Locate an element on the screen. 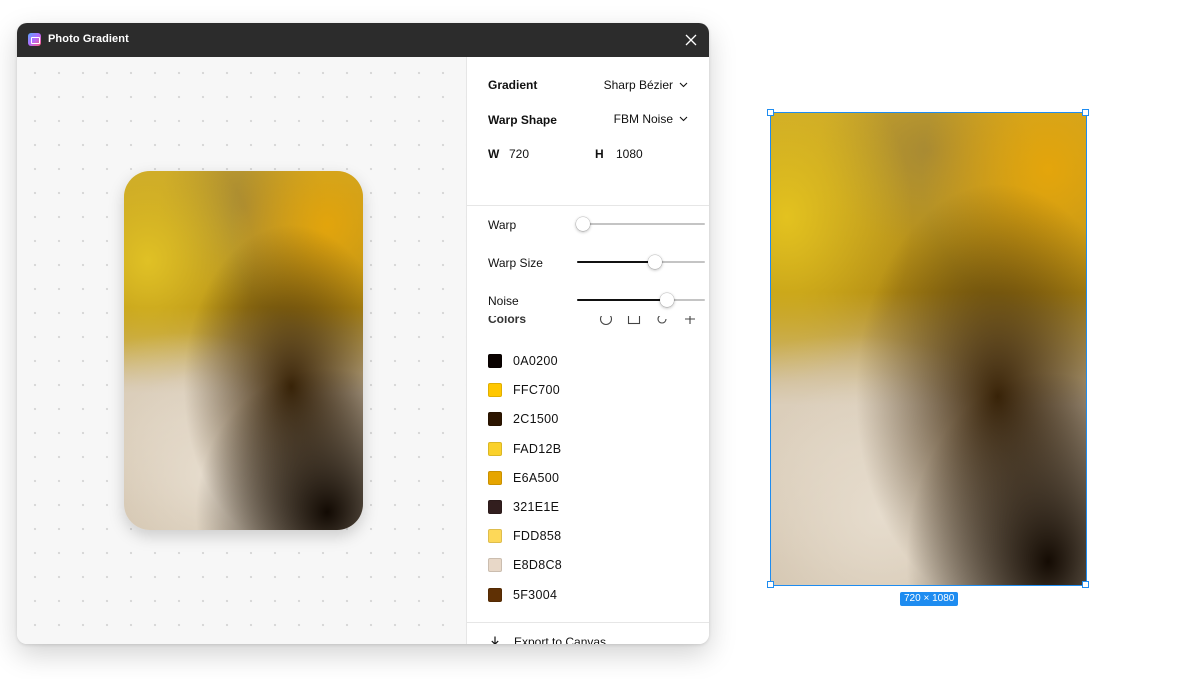 The width and height of the screenshot is (1200, 679). resize-handle-tr is located at coordinates (1085, 112).